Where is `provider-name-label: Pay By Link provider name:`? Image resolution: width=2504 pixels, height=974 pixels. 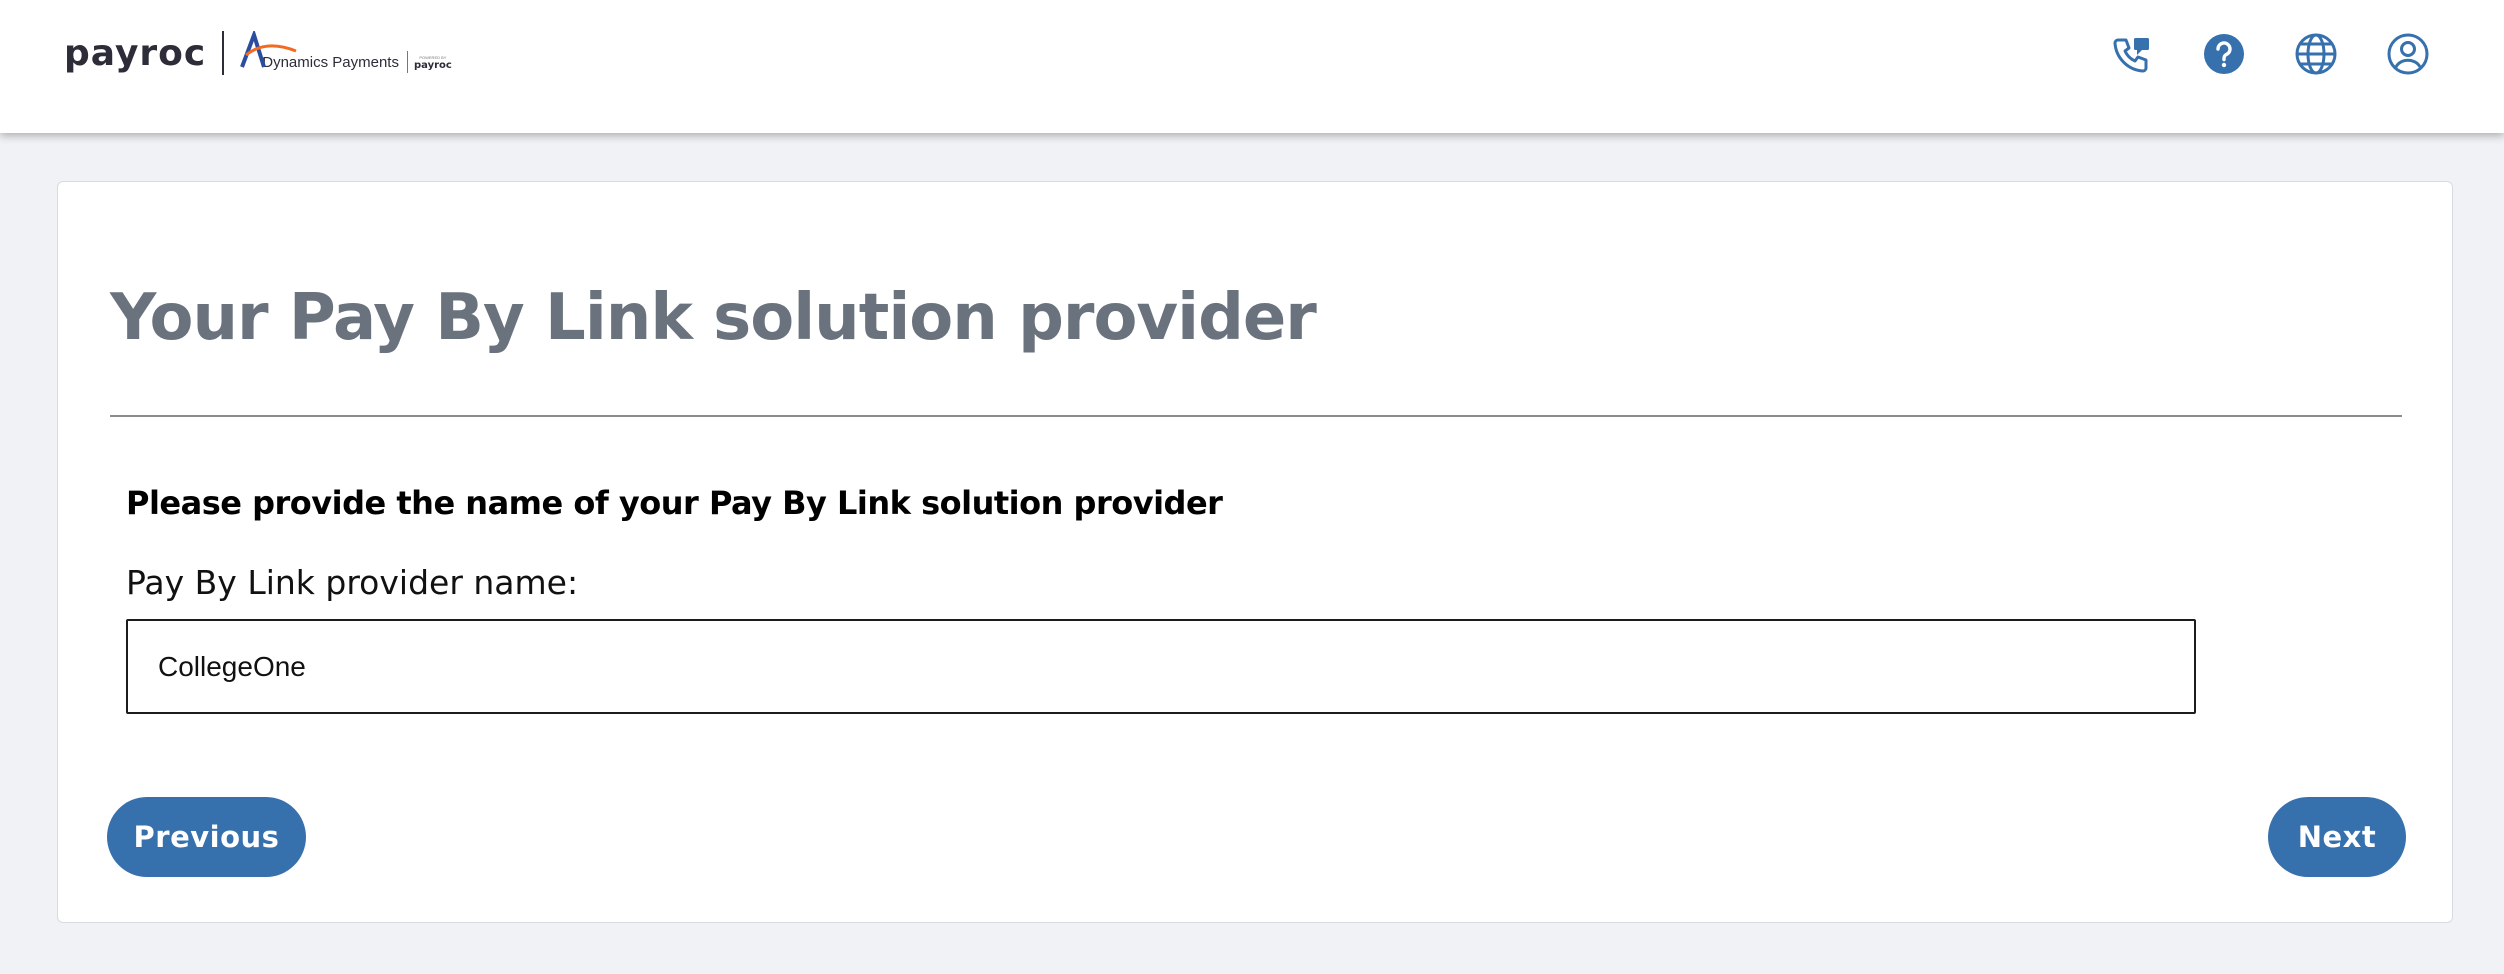 provider-name-label: Pay By Link provider name: is located at coordinates (352, 582).